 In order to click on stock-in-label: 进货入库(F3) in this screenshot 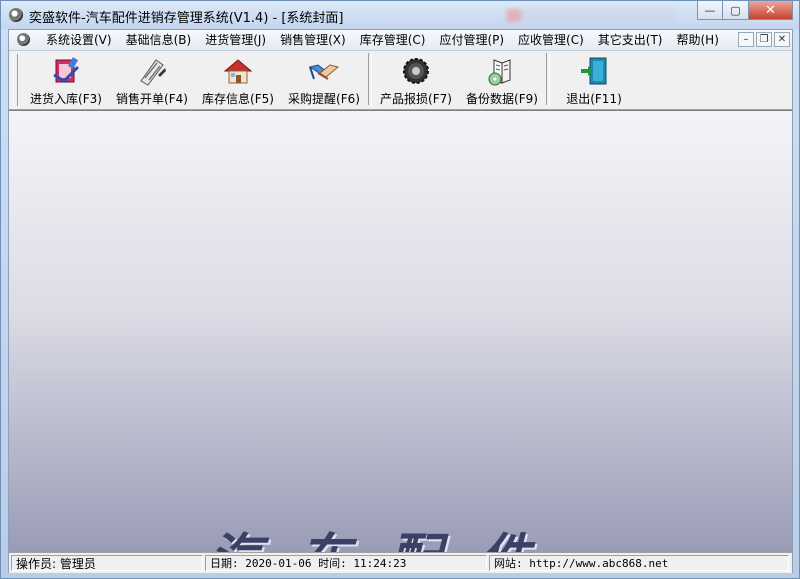, I will do `click(66, 99)`.